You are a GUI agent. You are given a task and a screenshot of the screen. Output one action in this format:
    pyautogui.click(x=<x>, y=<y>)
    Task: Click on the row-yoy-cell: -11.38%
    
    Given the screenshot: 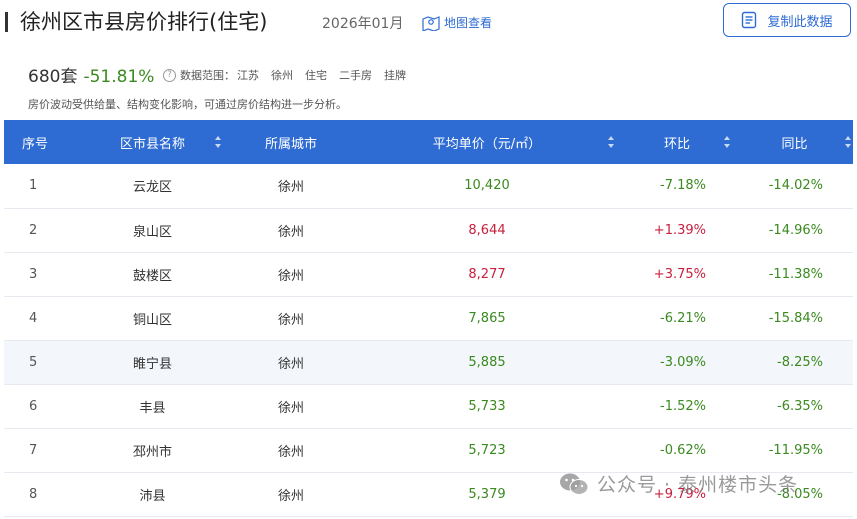 What is the action you would take?
    pyautogui.click(x=795, y=274)
    